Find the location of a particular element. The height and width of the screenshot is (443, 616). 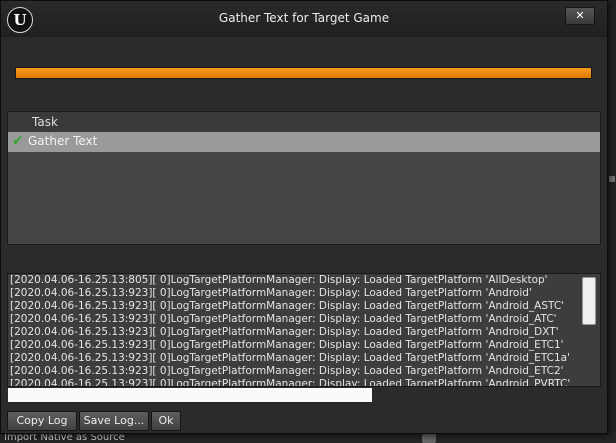

progress-bar-fill is located at coordinates (303, 73).